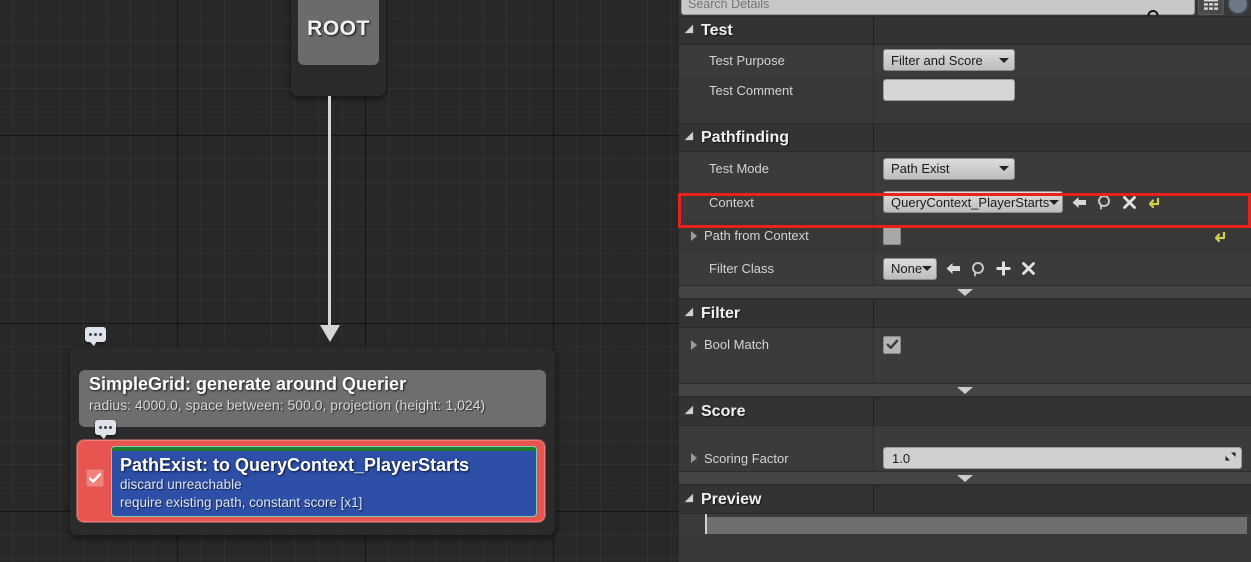 Image resolution: width=1251 pixels, height=562 pixels. I want to click on row-label: Test Purpose, so click(747, 60).